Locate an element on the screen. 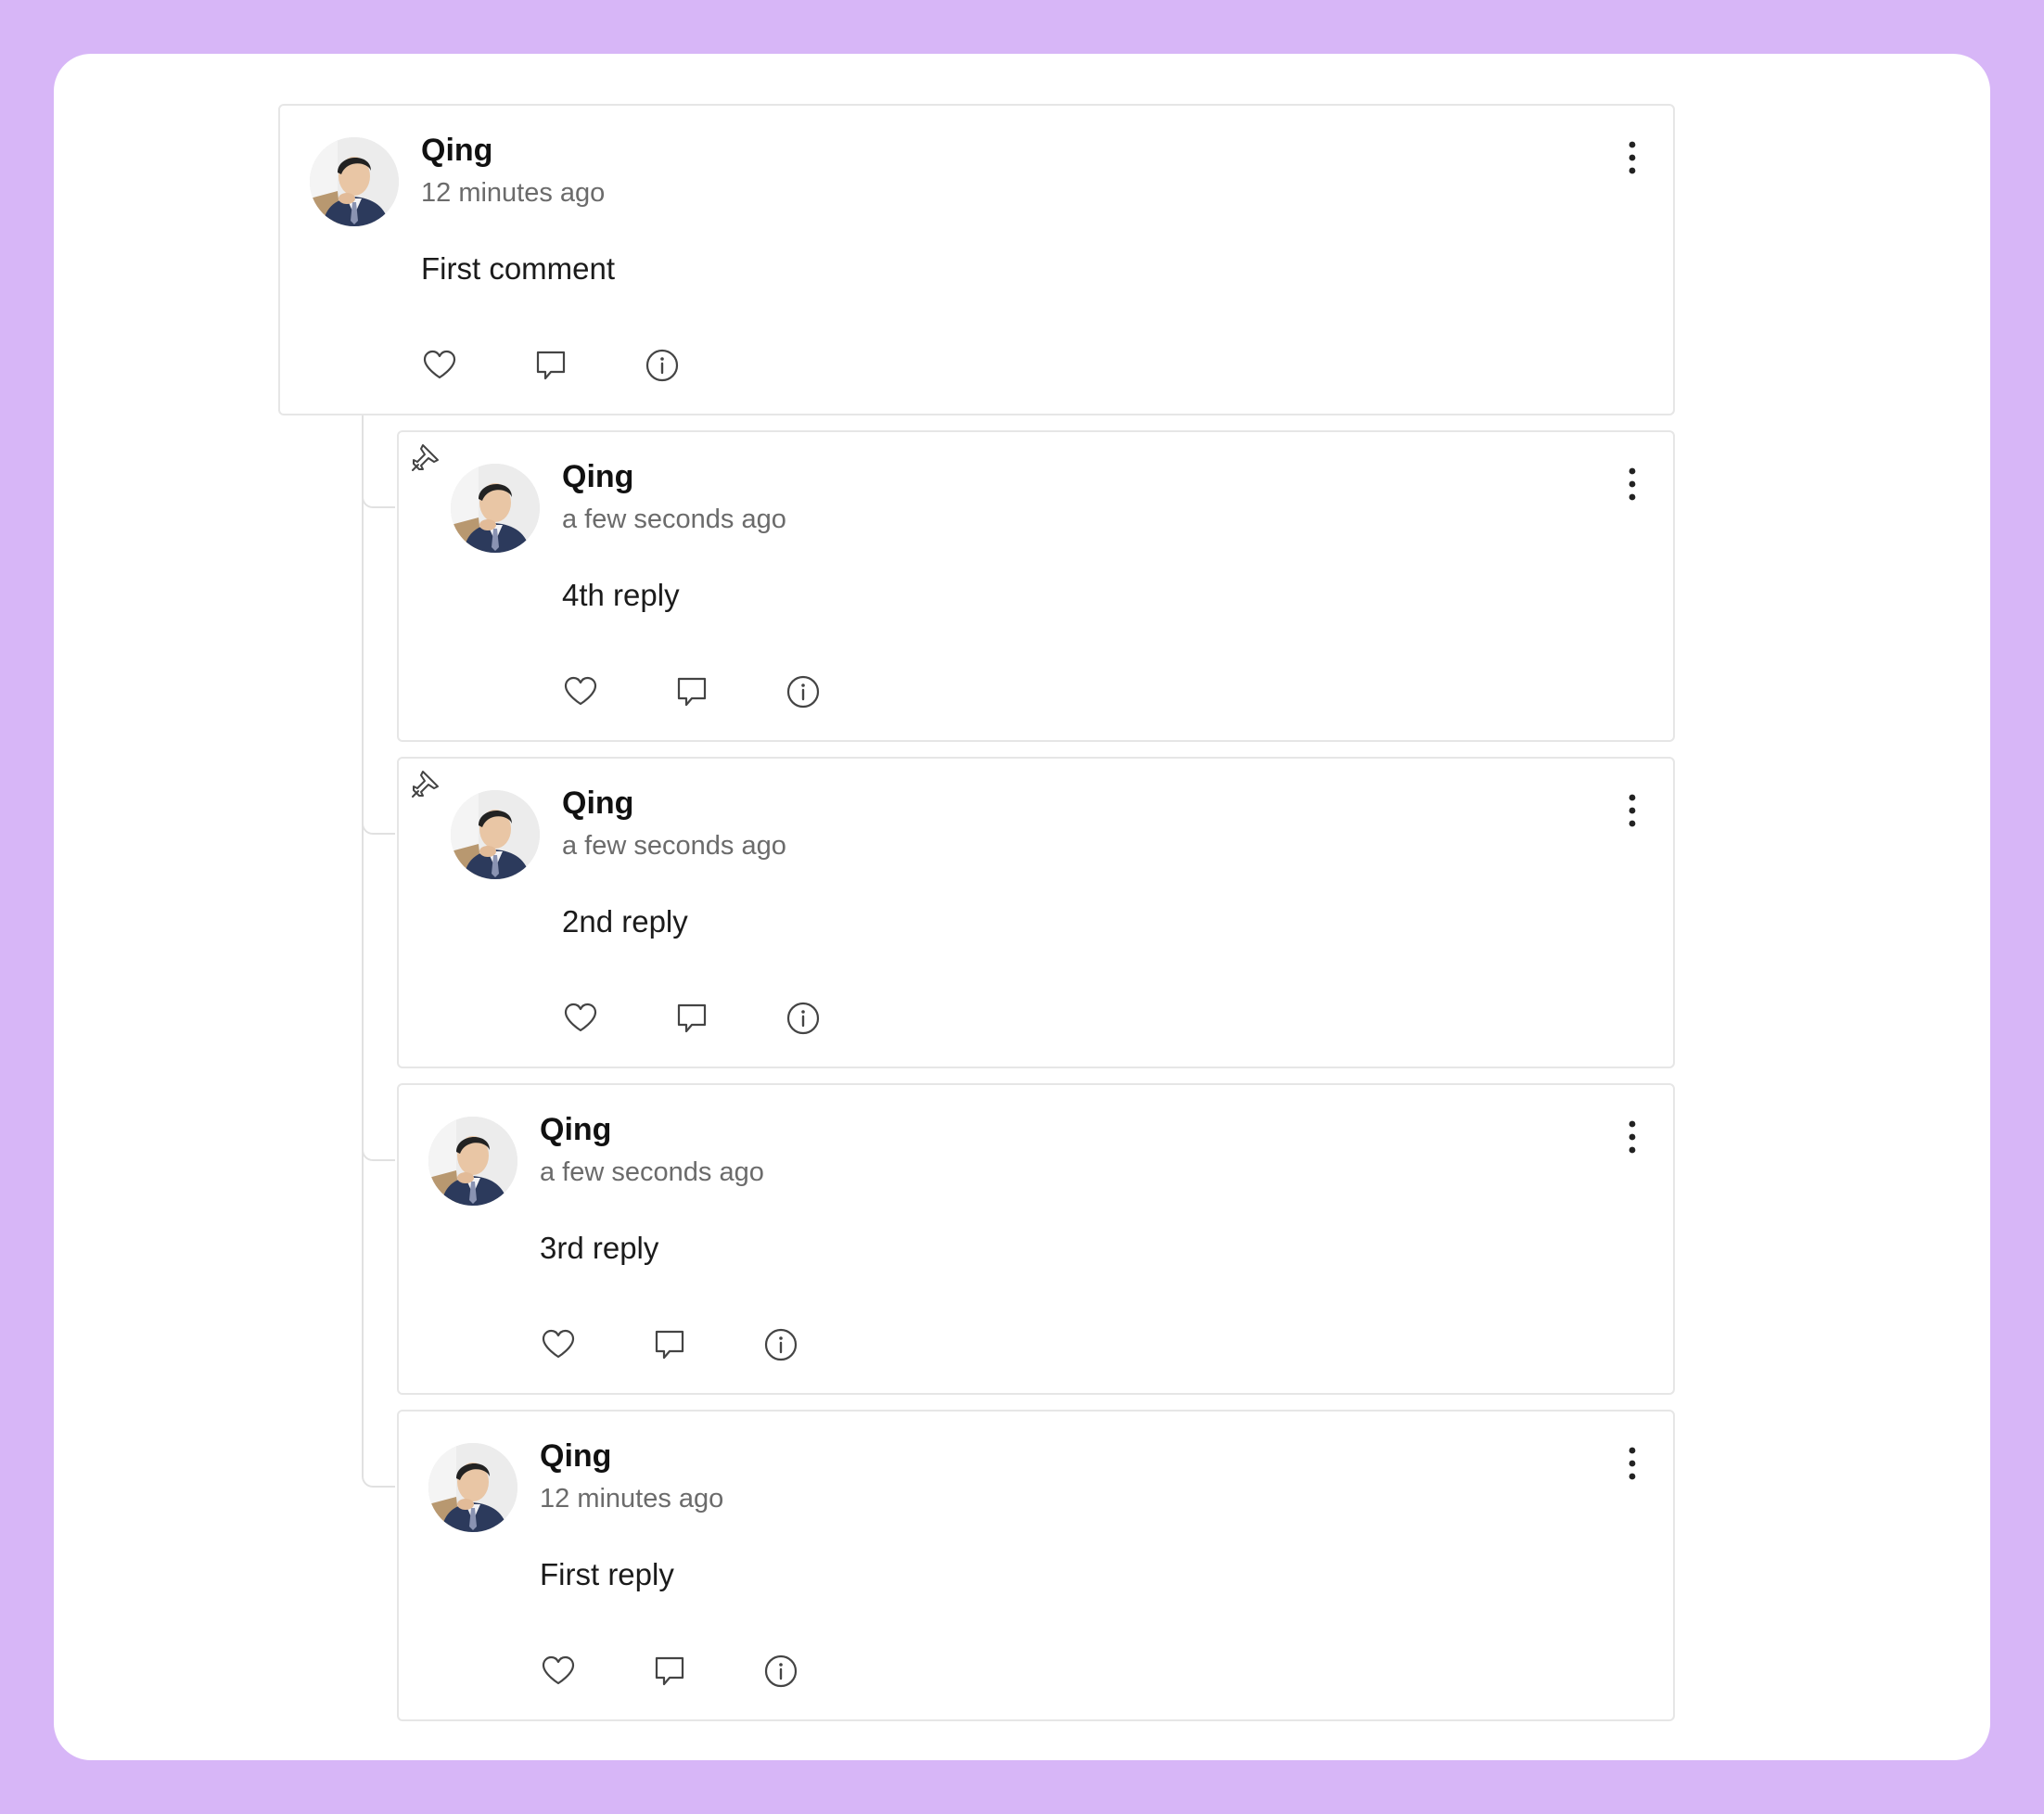  reply-card: Qing a few seconds ago 4th reply is located at coordinates (1036, 586).